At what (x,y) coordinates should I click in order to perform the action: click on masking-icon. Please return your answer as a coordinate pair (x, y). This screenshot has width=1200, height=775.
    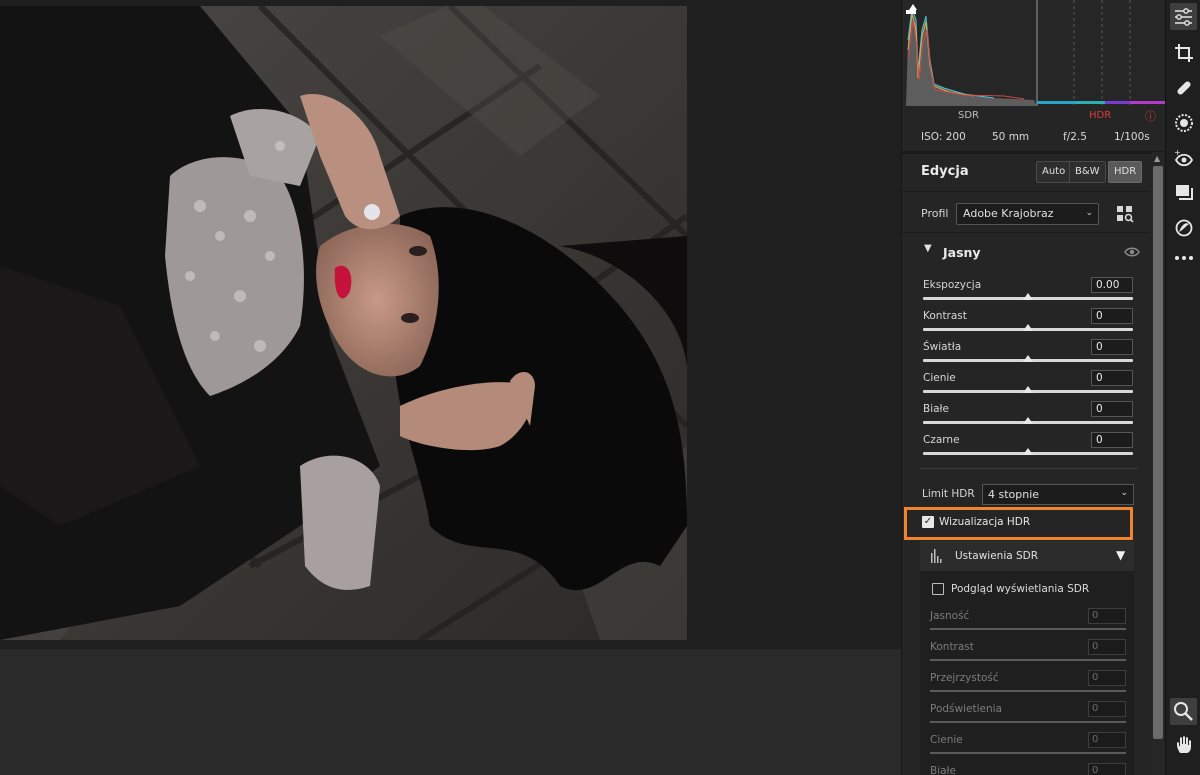
    Looking at the image, I should click on (1184, 123).